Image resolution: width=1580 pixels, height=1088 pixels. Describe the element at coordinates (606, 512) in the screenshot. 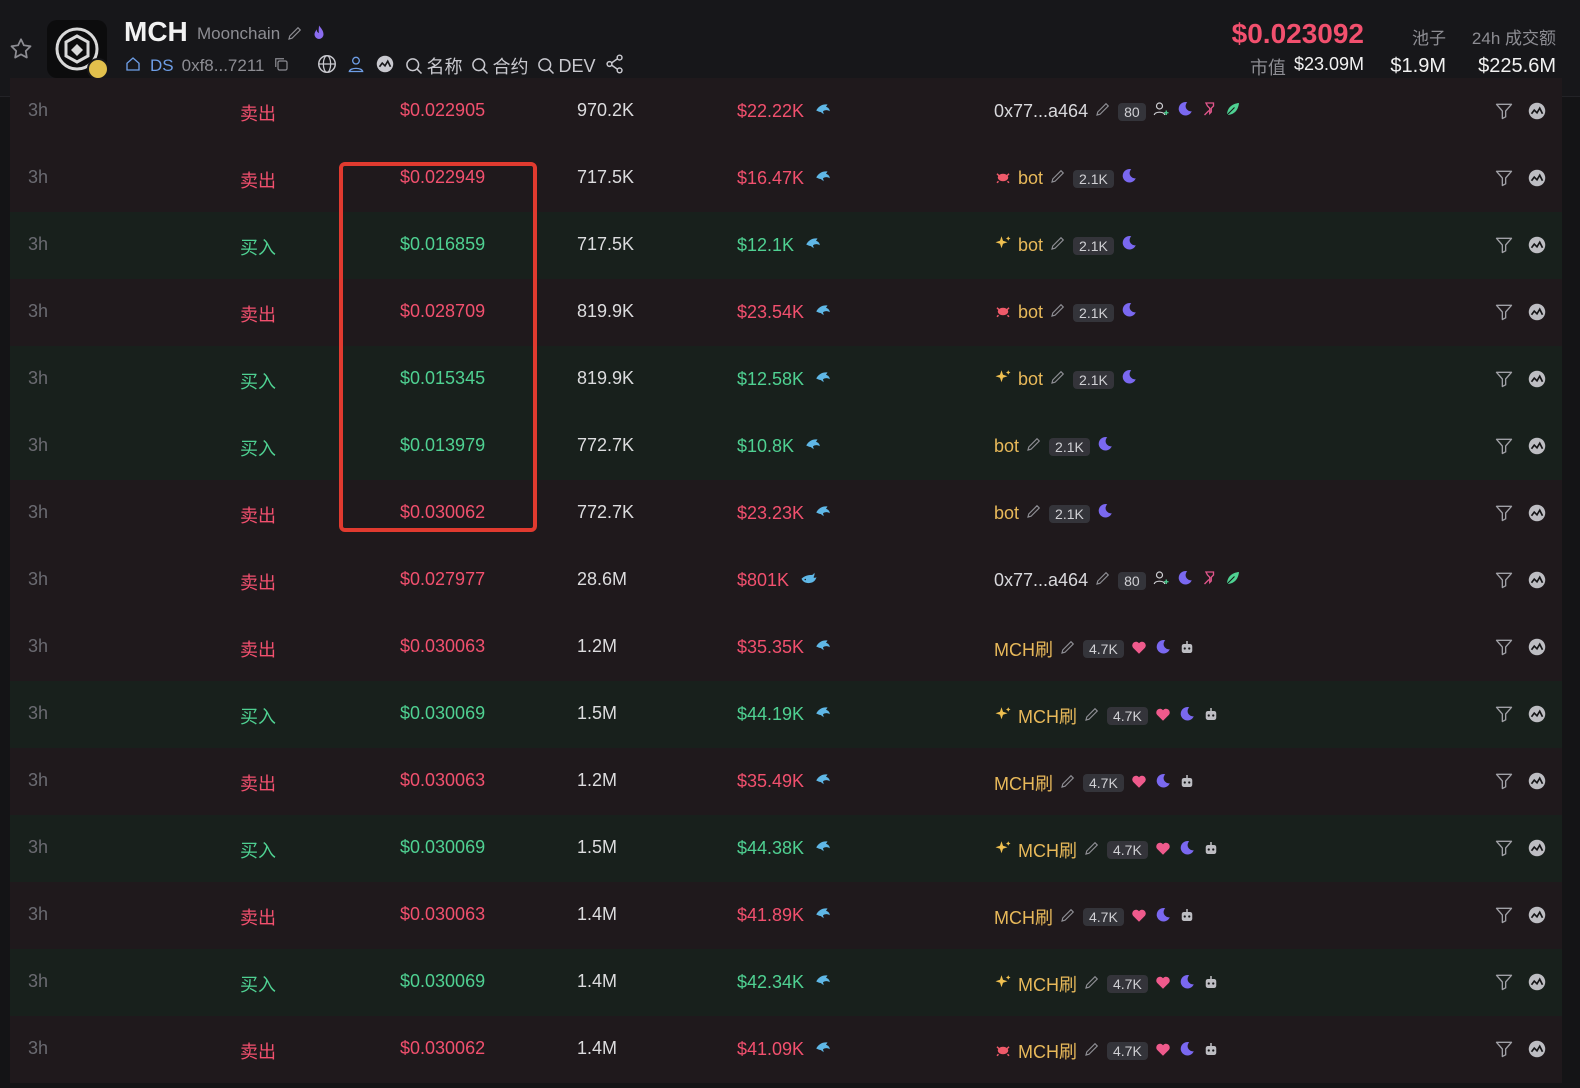

I see `trade-amount: 772.7K` at that location.